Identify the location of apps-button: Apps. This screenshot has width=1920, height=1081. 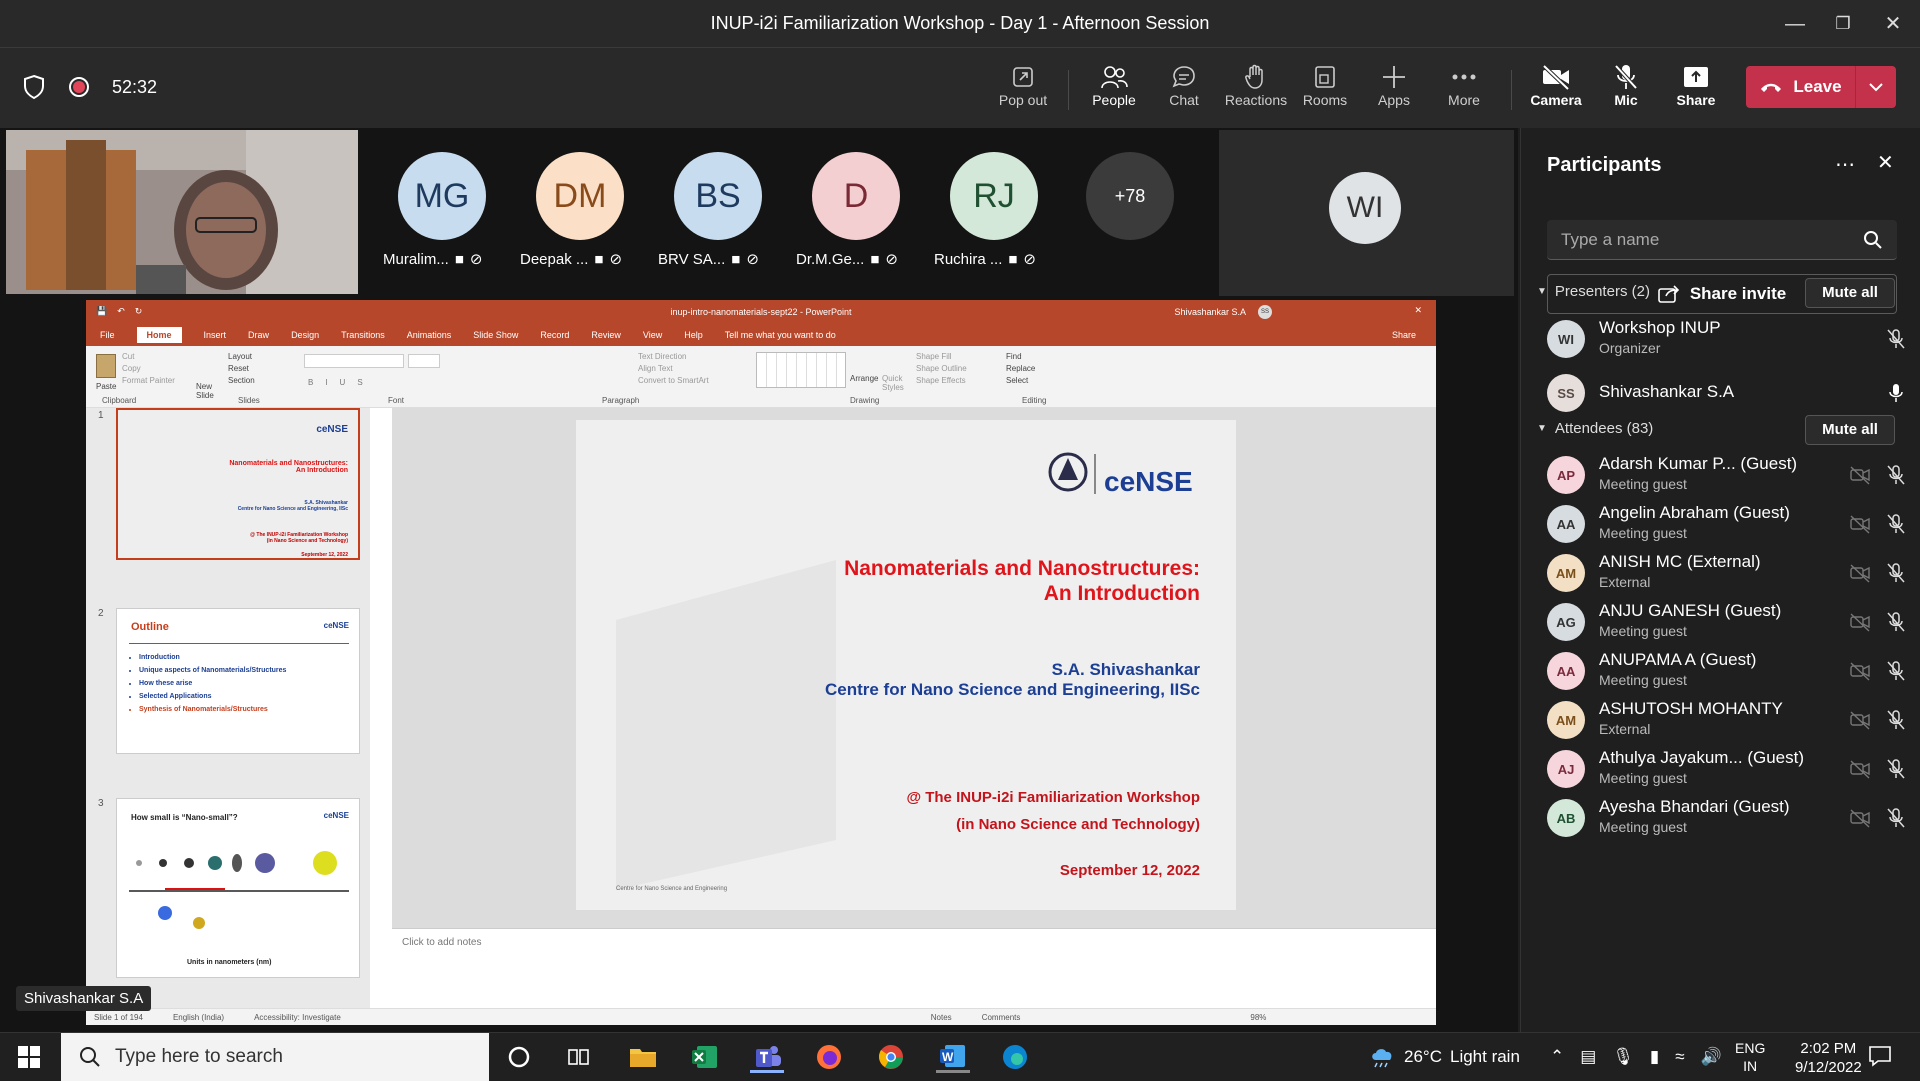
(1394, 85).